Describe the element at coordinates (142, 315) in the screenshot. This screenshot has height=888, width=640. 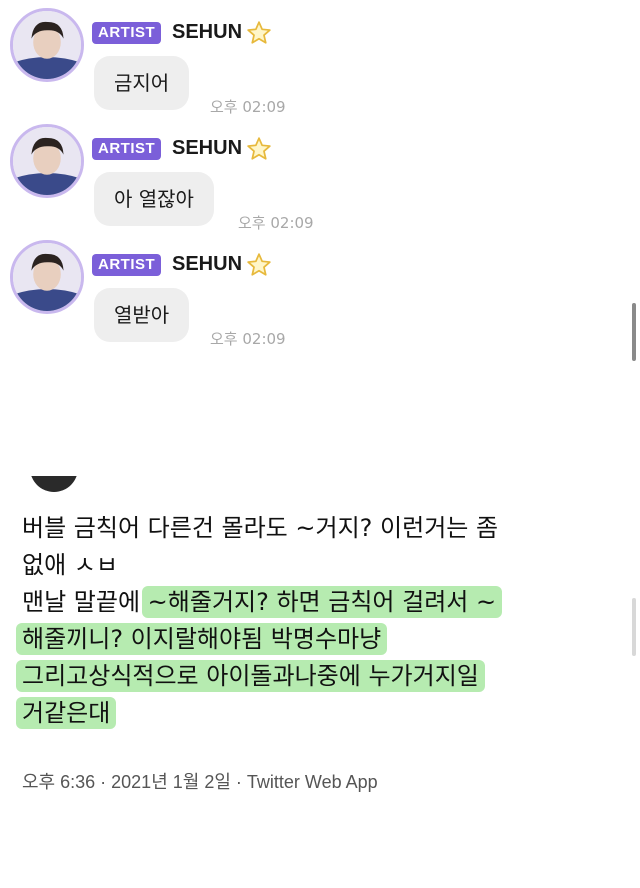
I see `message-bubble: 열받아` at that location.